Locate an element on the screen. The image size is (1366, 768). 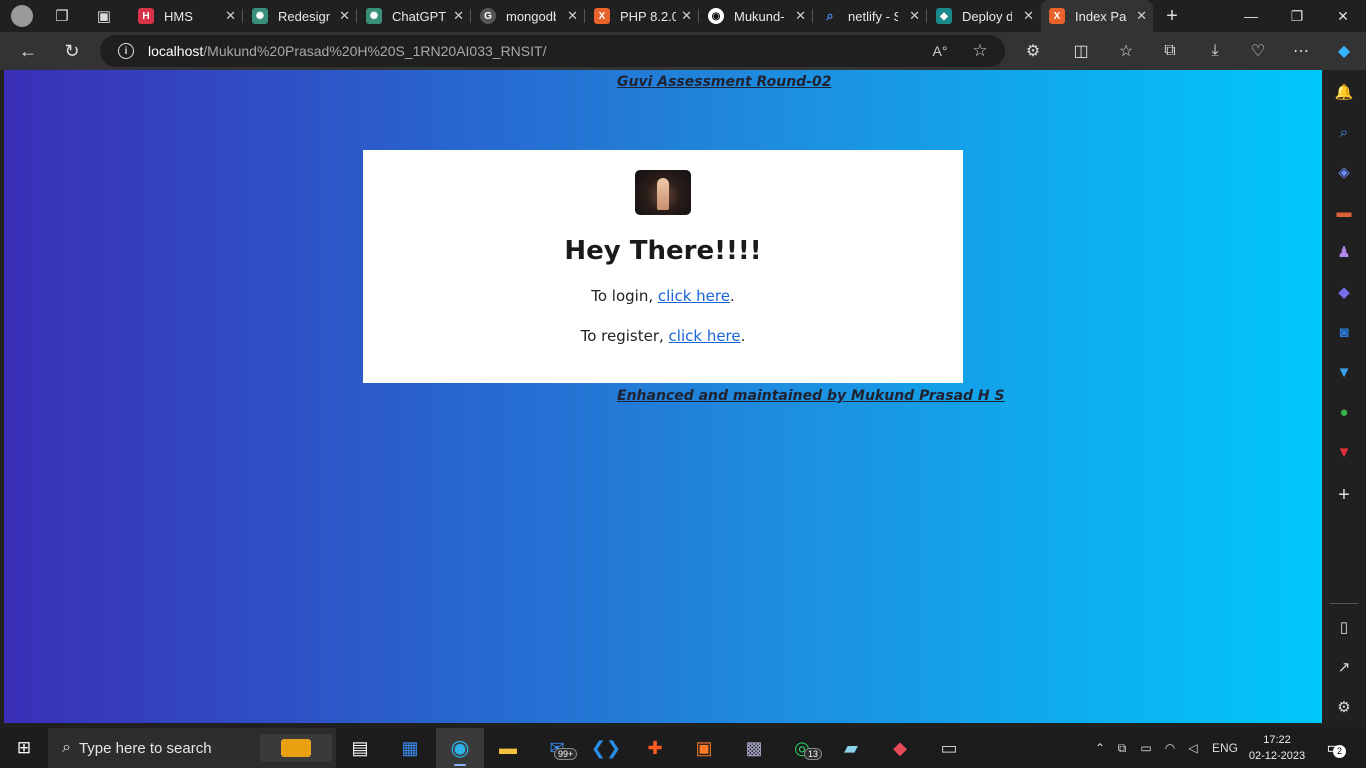
browser-essentials-icon: ♡ is located at coordinates (1258, 51).